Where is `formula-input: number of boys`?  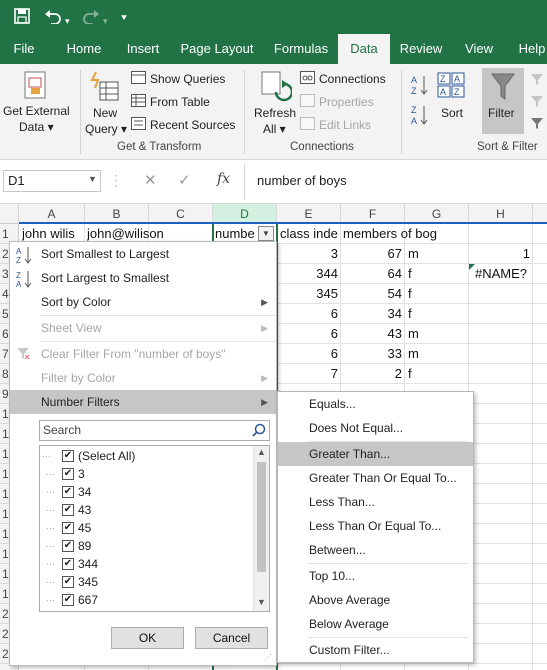
formula-input: number of boys is located at coordinates (302, 181).